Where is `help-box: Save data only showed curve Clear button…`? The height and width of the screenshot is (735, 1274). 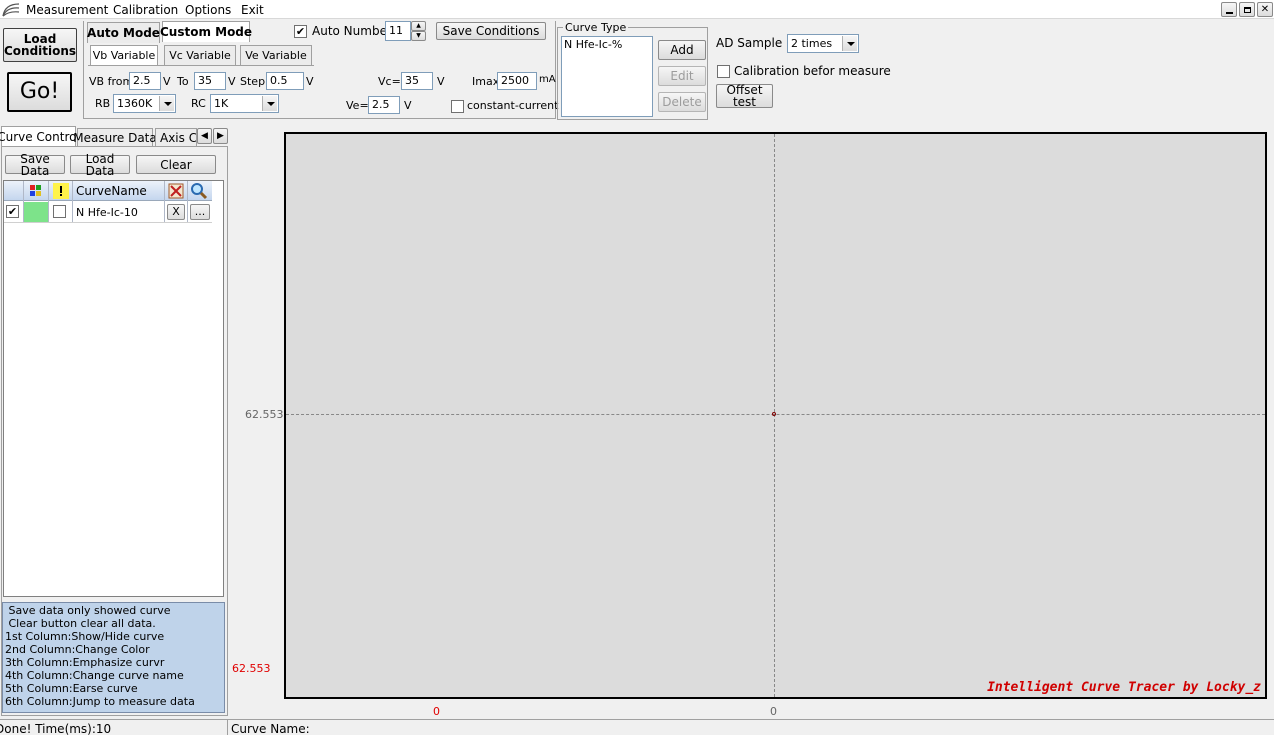
help-box: Save data only showed curve Clear button… is located at coordinates (113, 657).